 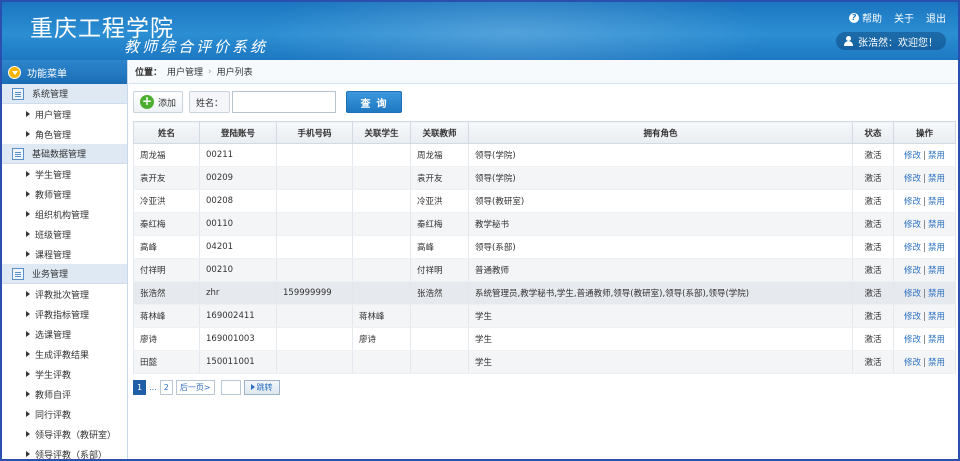 I want to click on cell-name: 廖诗, so click(x=166, y=339).